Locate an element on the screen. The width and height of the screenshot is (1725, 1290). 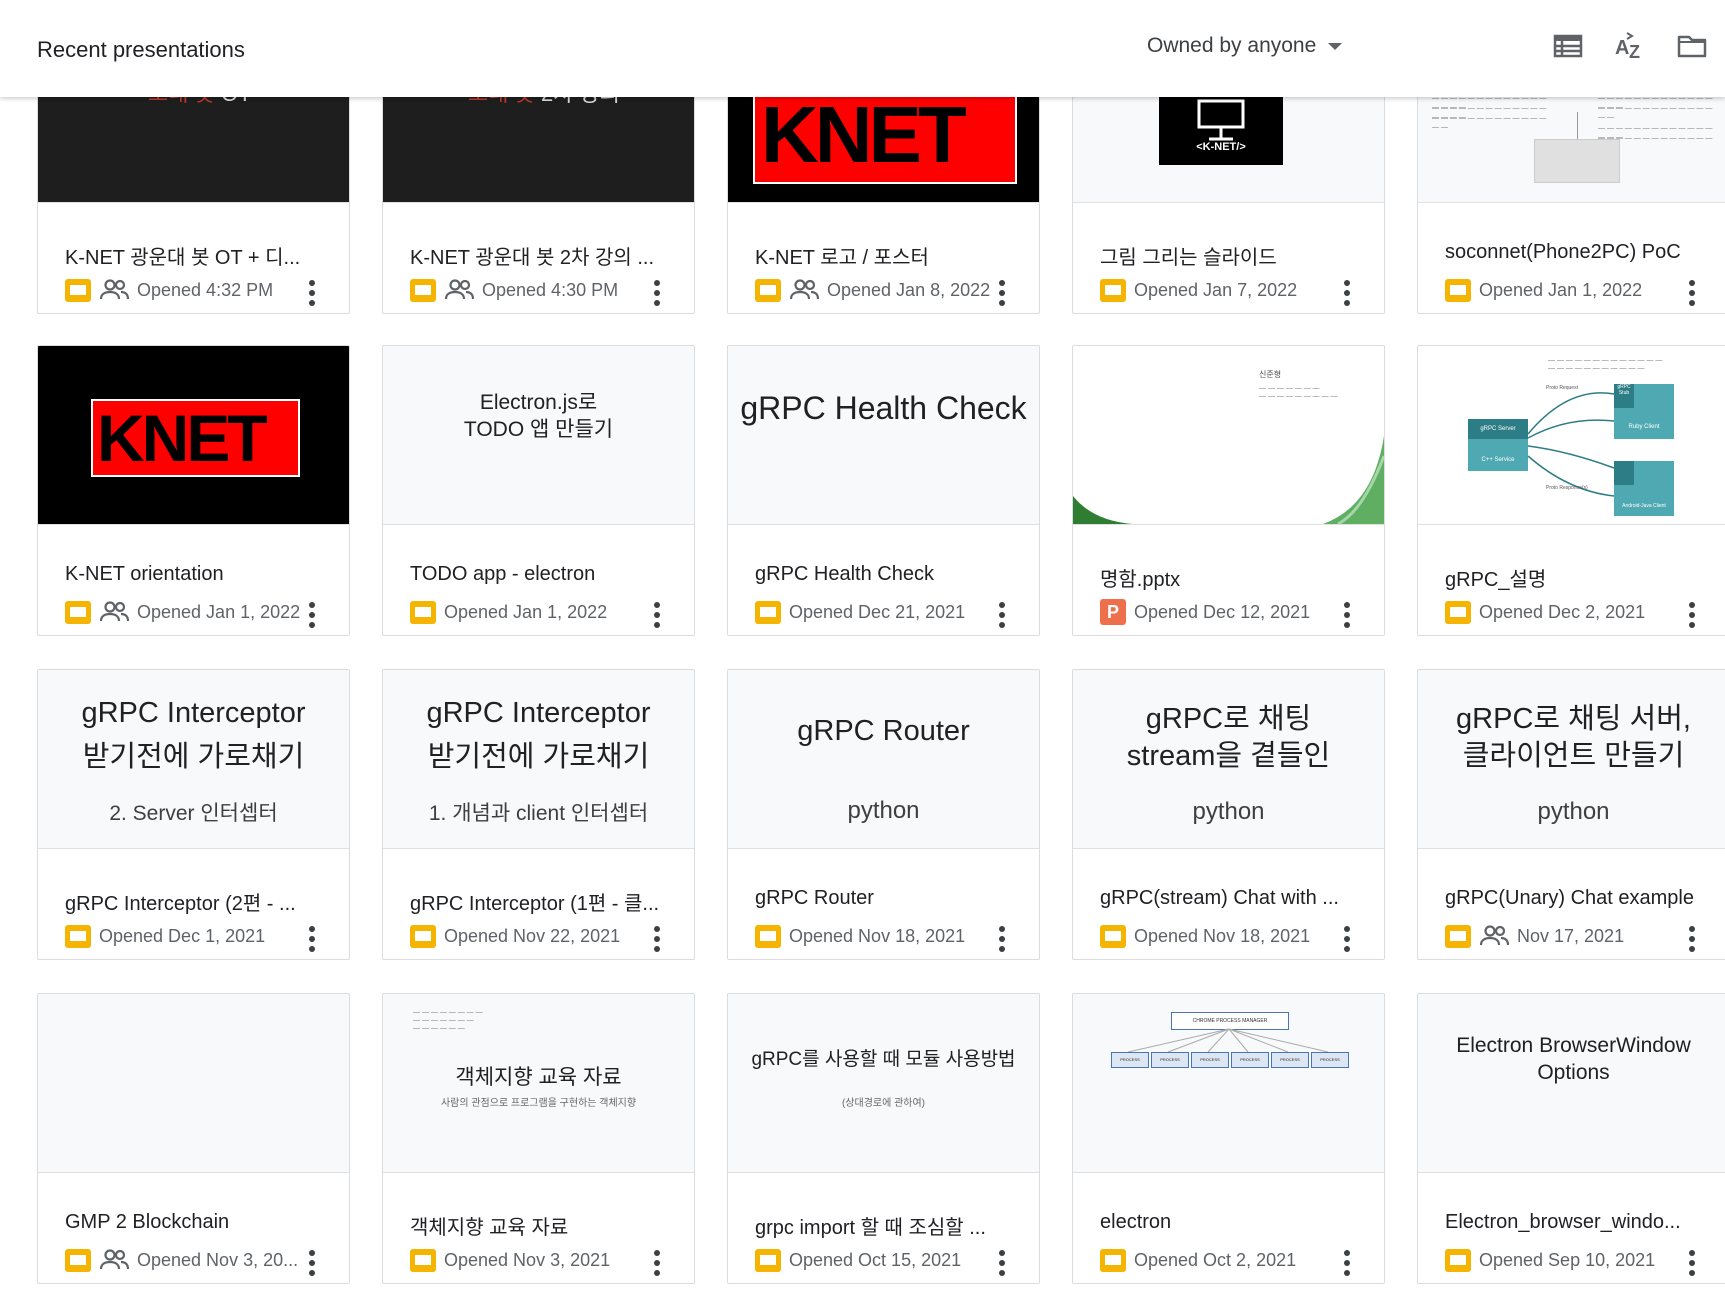
opened-date: Opened Dec 12, 2021 is located at coordinates (1222, 611).